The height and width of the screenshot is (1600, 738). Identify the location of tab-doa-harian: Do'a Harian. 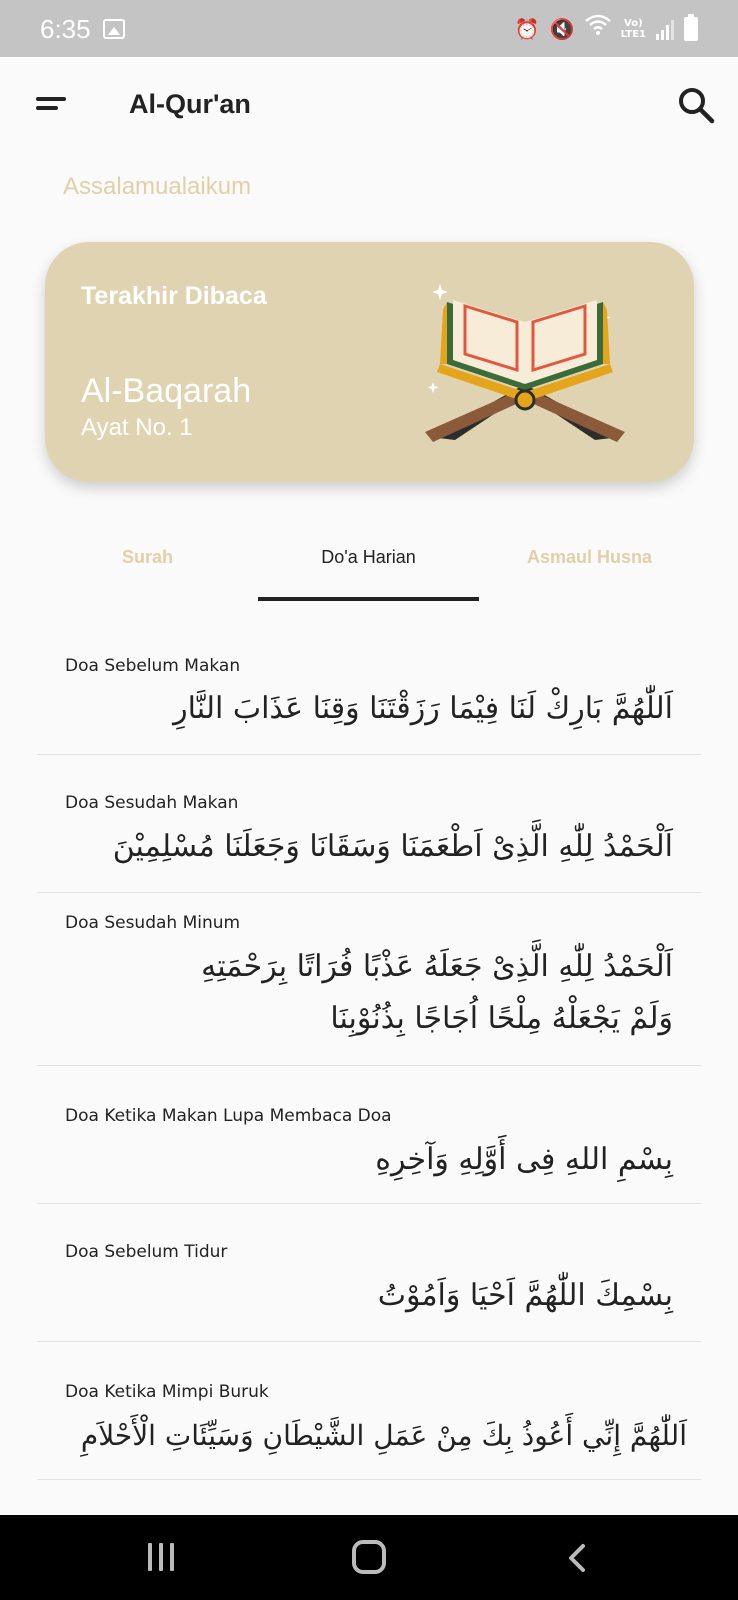
(368, 557).